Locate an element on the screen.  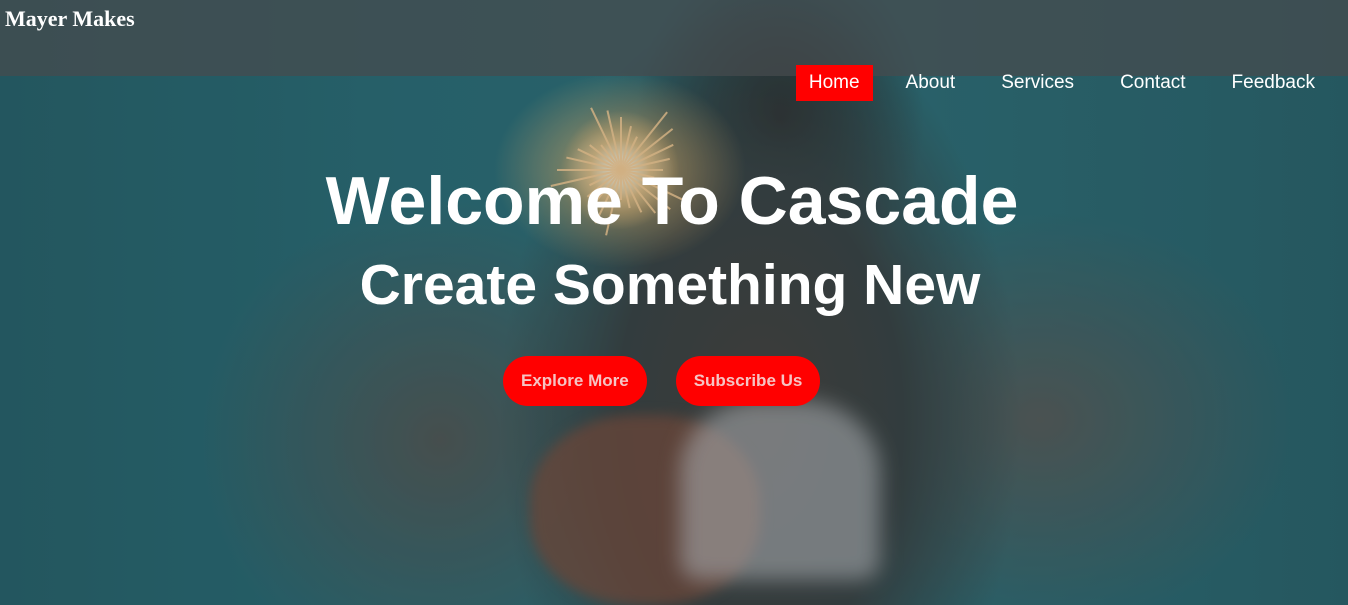
nav-item-feedback: Feedback is located at coordinates (1273, 83).